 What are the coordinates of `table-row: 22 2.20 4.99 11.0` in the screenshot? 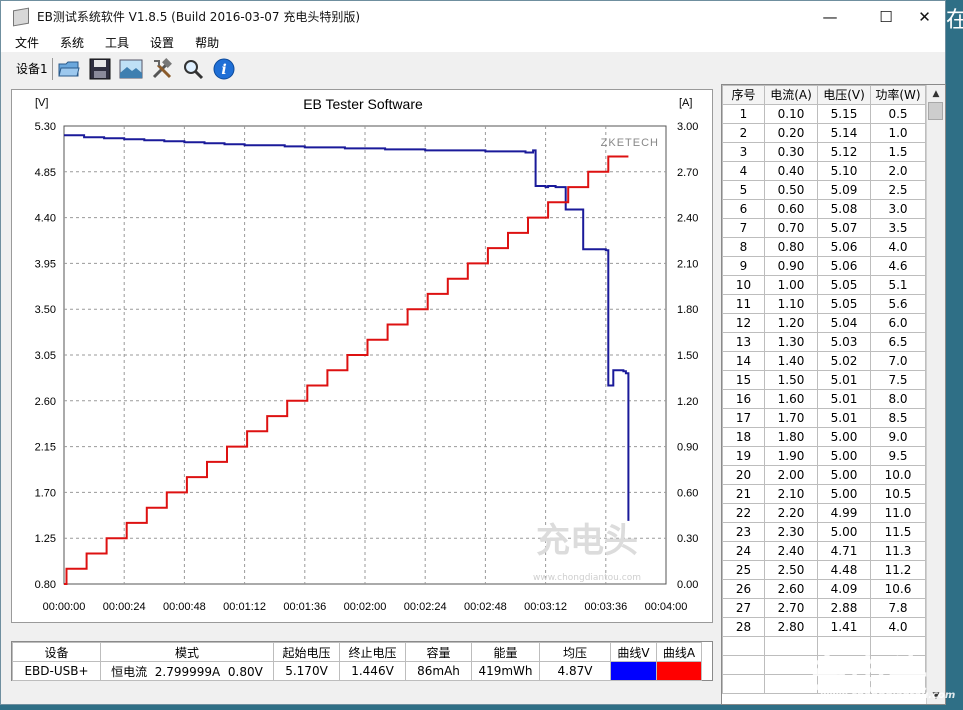 It's located at (824, 513).